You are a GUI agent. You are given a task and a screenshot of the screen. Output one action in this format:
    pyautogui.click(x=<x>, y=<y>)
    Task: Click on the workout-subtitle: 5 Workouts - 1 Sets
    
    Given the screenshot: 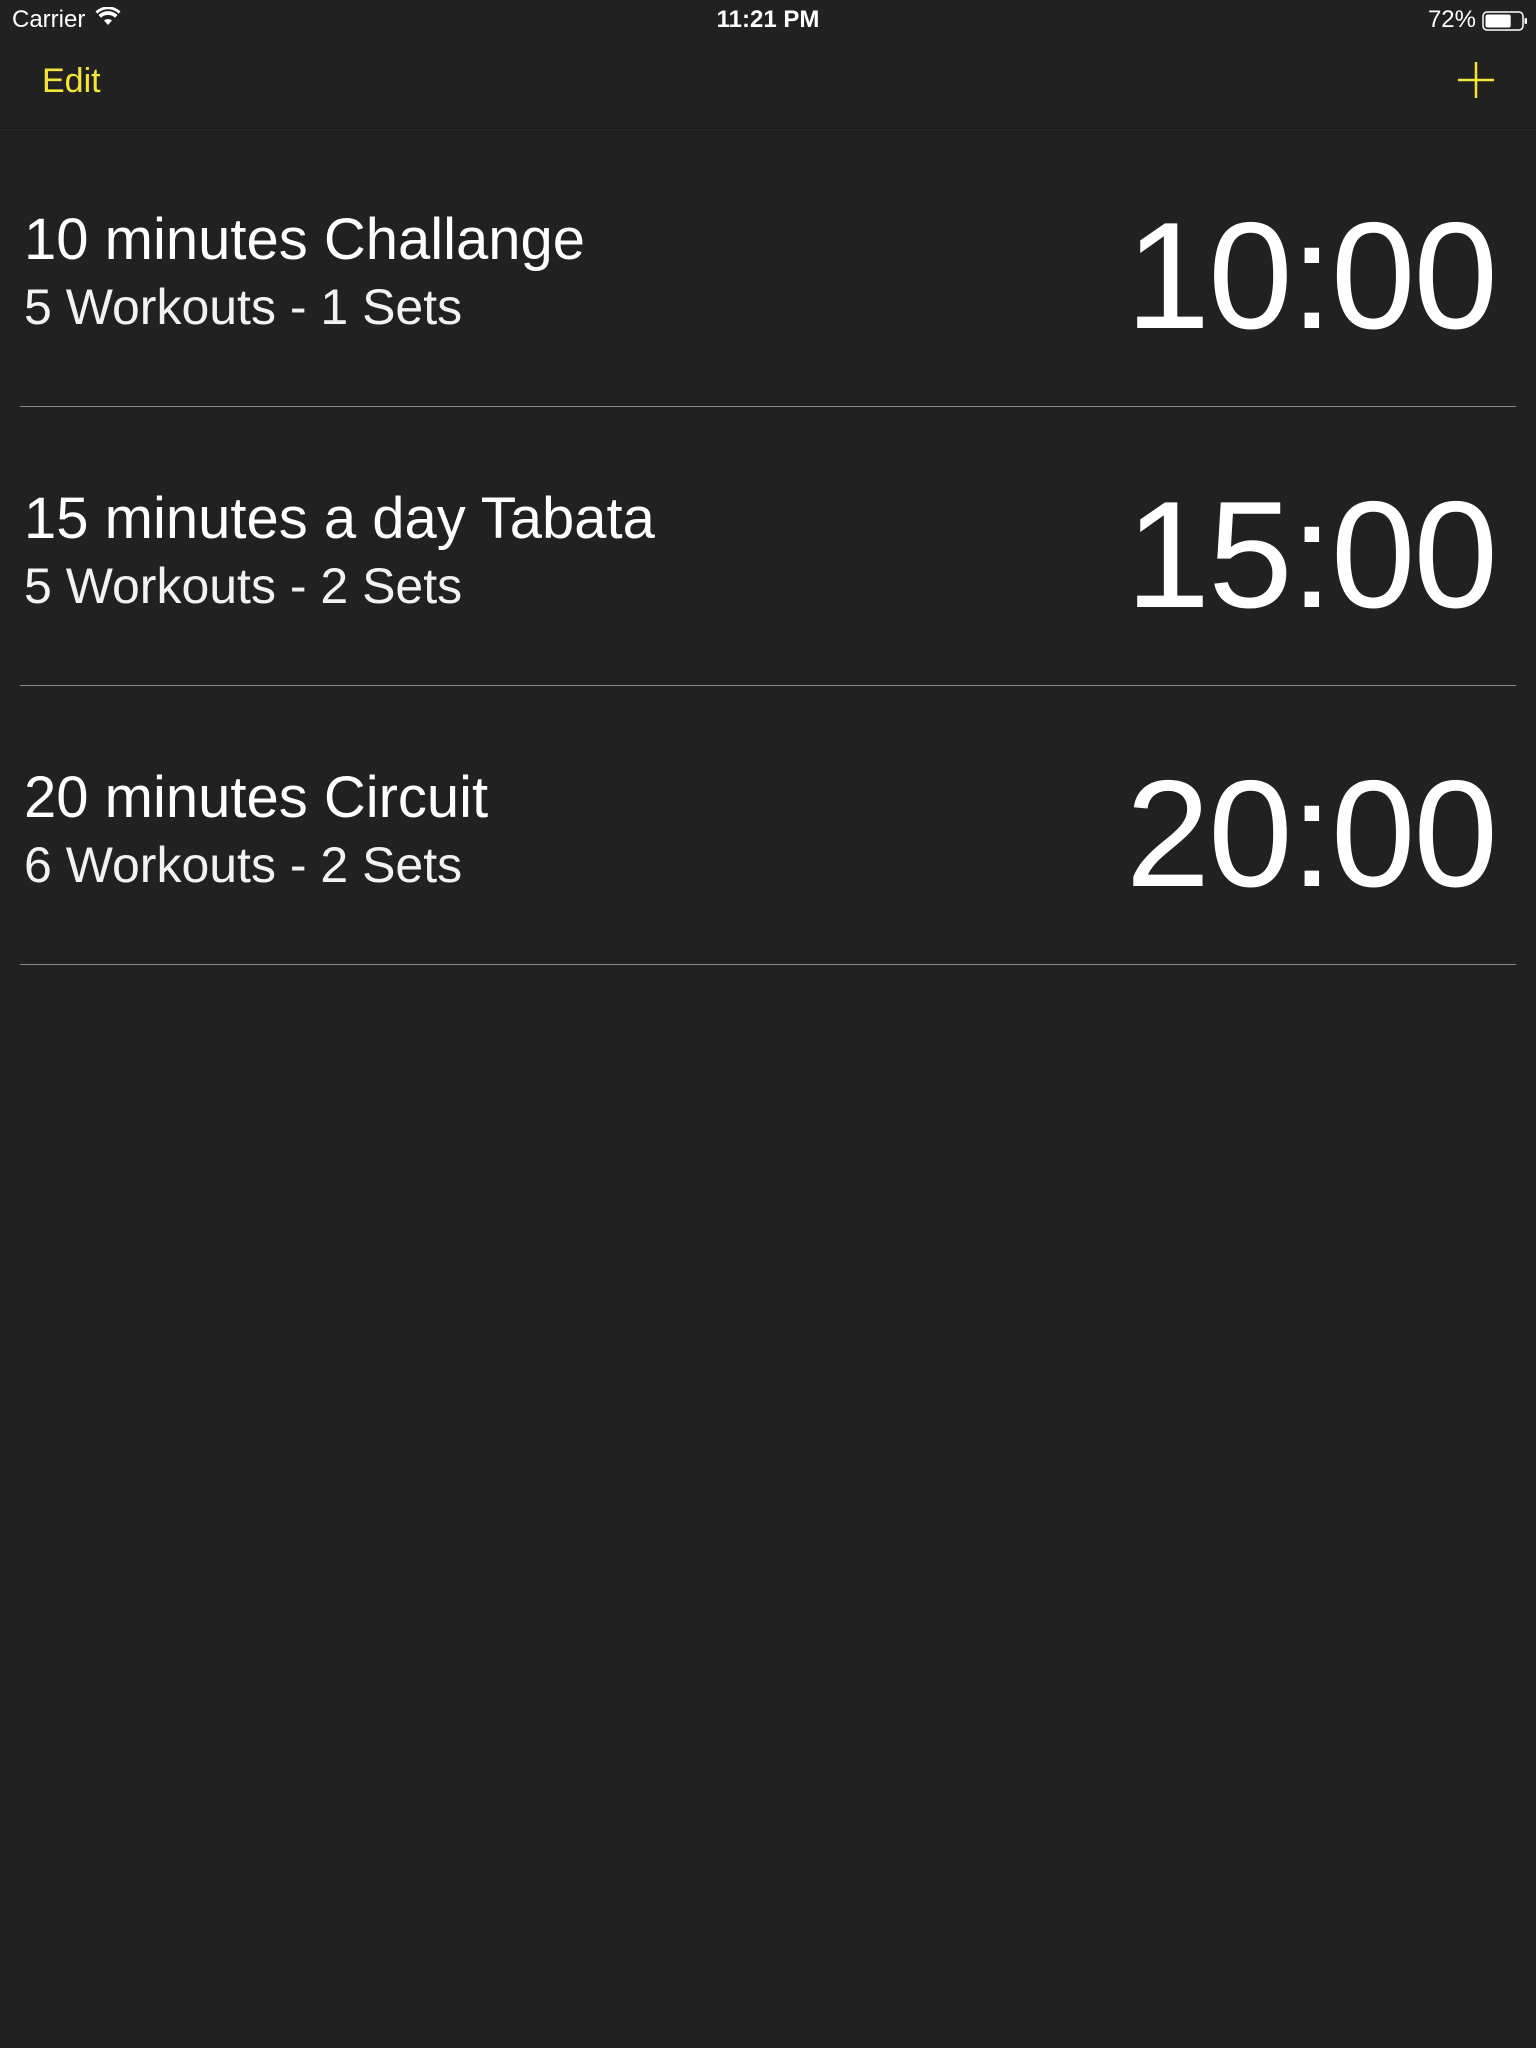 What is the action you would take?
    pyautogui.click(x=243, y=307)
    